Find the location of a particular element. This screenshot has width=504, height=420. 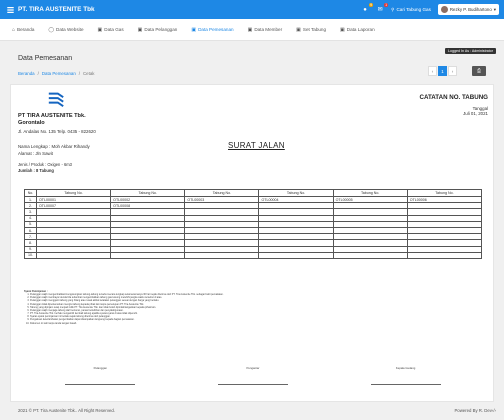

nav-label: Beranda is located at coordinates (26, 29).